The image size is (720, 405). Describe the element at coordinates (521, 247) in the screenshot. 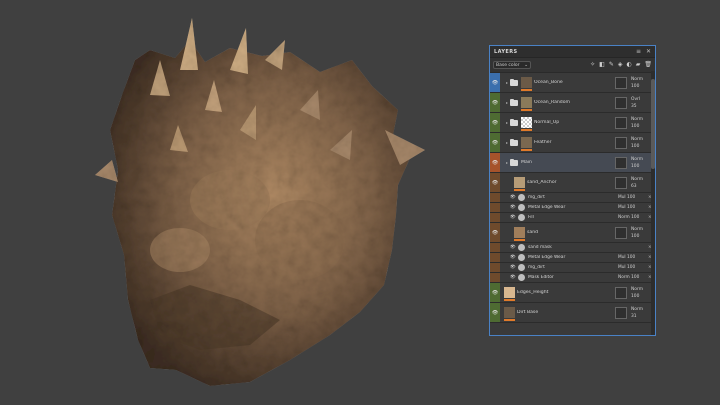

I see `effect-icon` at that location.